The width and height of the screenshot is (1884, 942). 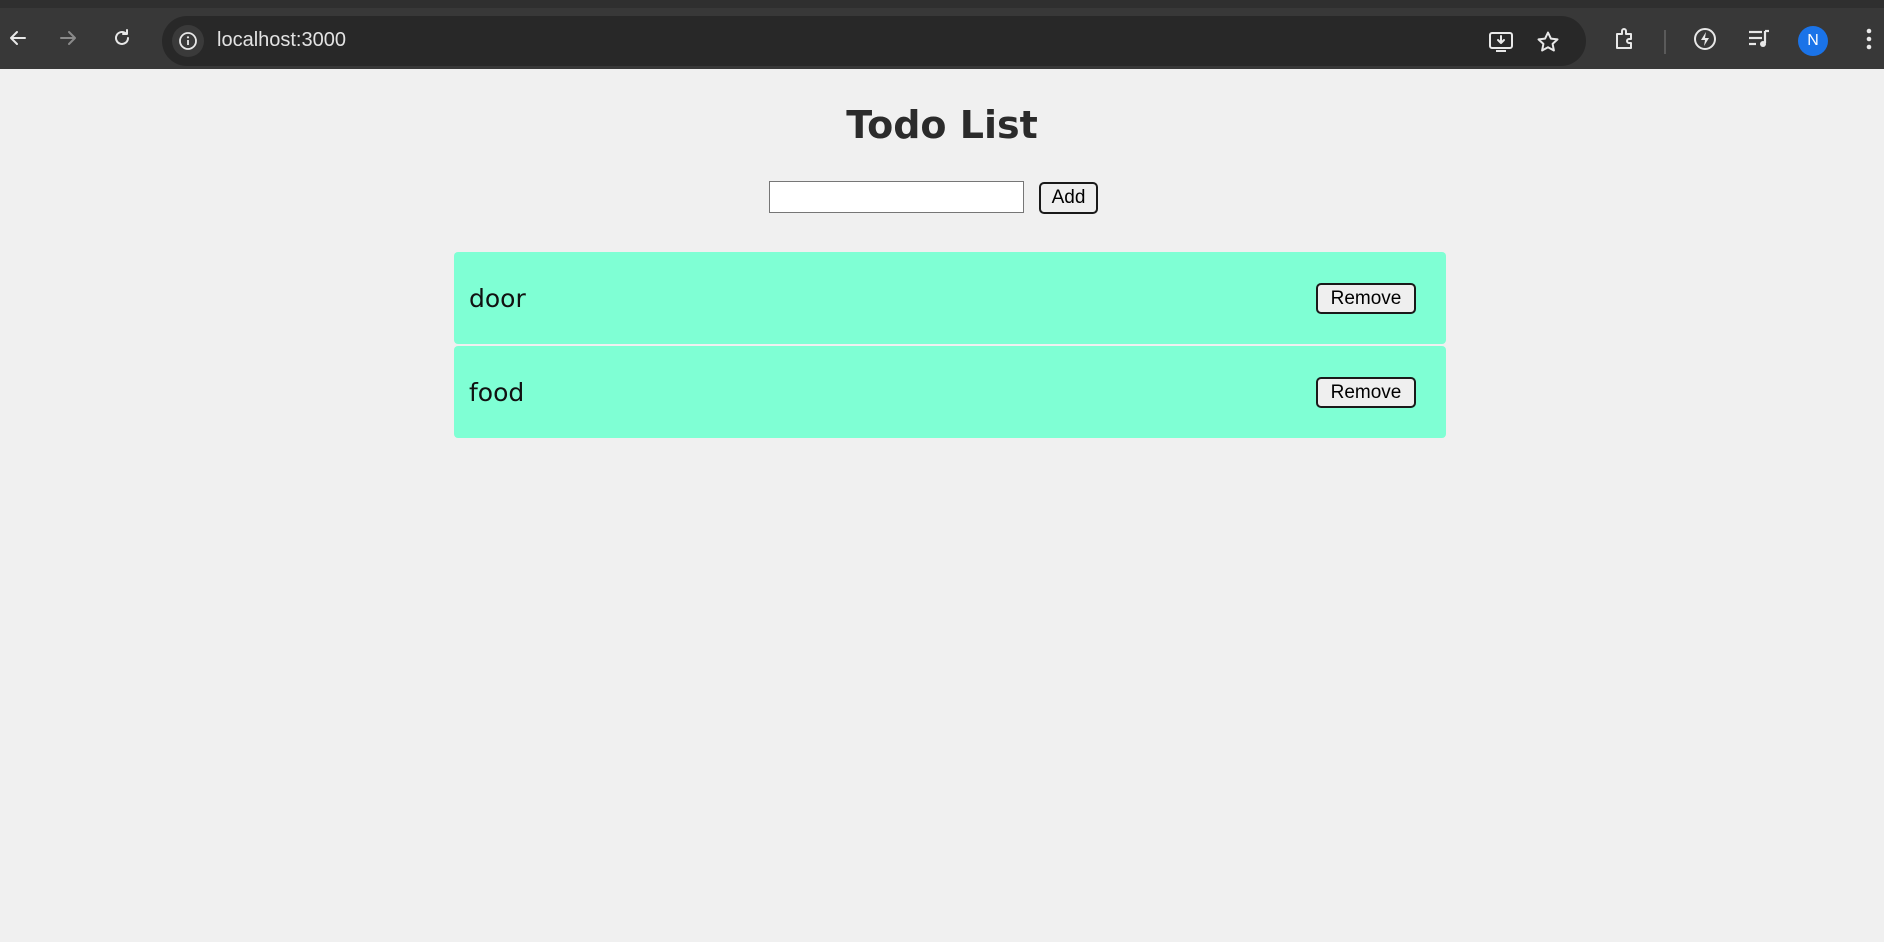 I want to click on todo-item: food Remove, so click(x=950, y=392).